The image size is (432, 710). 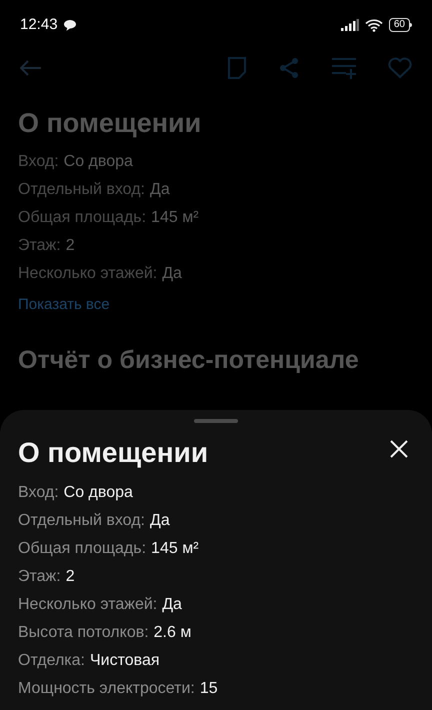 I want to click on section-title: Отчёт о бизнес-потенциале, so click(x=189, y=360).